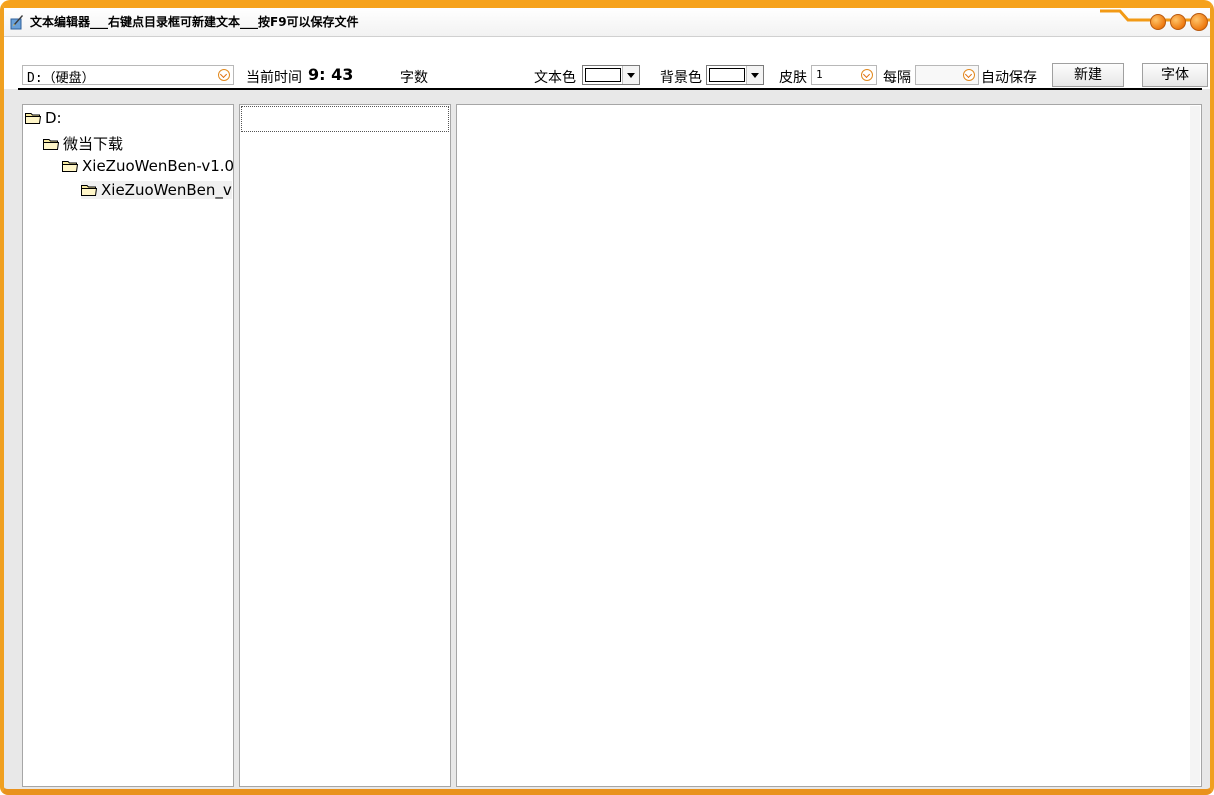 This screenshot has height=795, width=1214. I want to click on bg-color-picker, so click(735, 75).